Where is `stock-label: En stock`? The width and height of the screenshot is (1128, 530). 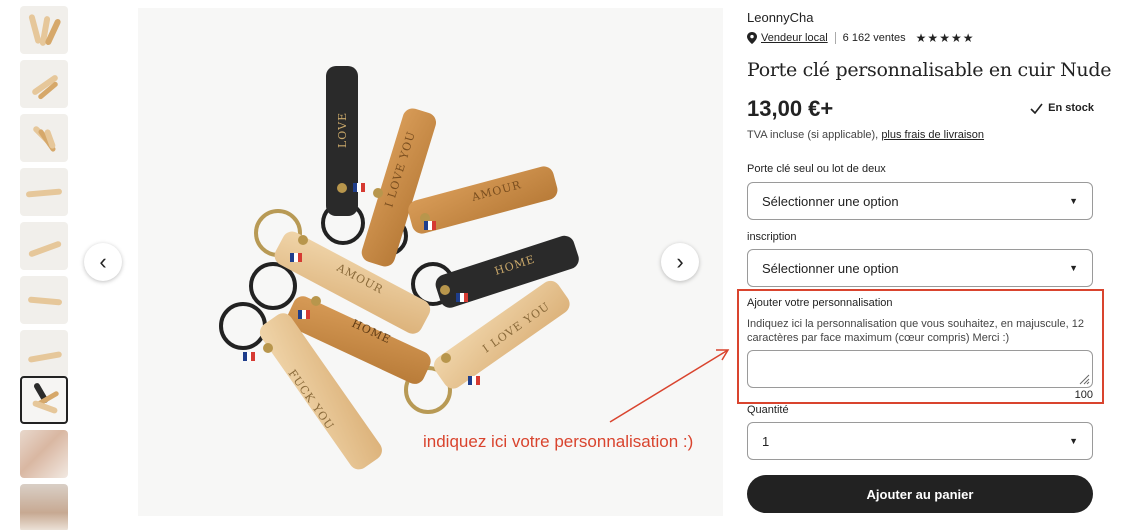 stock-label: En stock is located at coordinates (1071, 108).